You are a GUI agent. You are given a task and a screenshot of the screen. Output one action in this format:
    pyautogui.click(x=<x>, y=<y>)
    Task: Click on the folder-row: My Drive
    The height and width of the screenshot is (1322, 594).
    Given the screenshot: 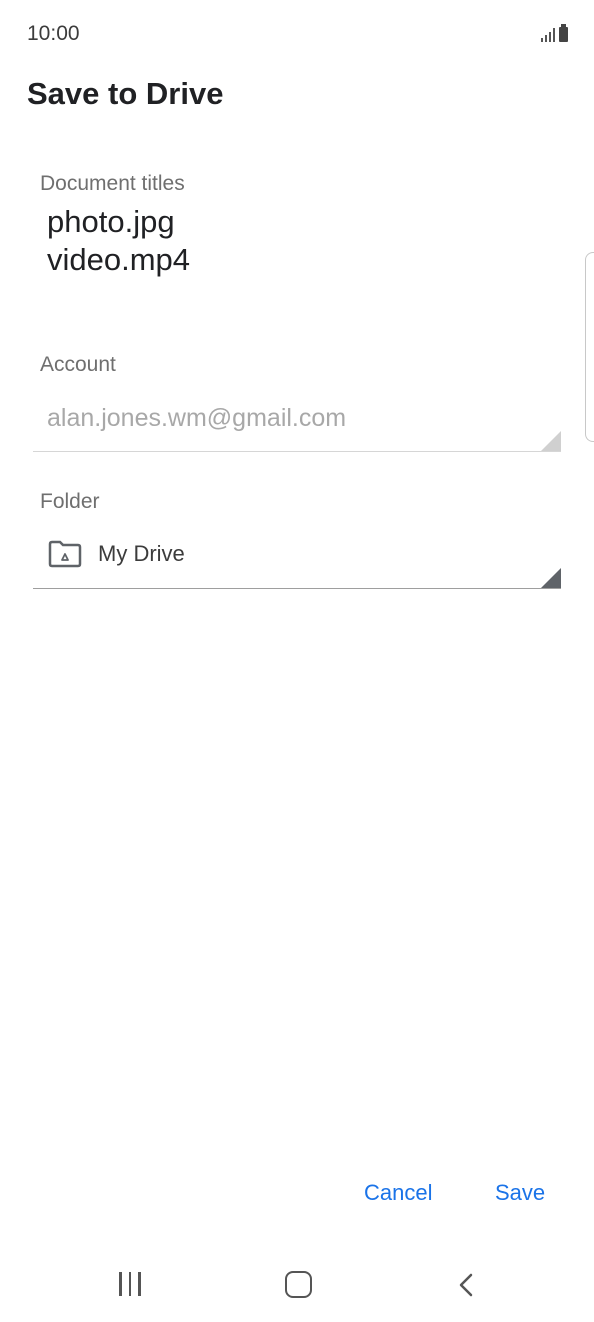 What is the action you would take?
    pyautogui.click(x=116, y=554)
    